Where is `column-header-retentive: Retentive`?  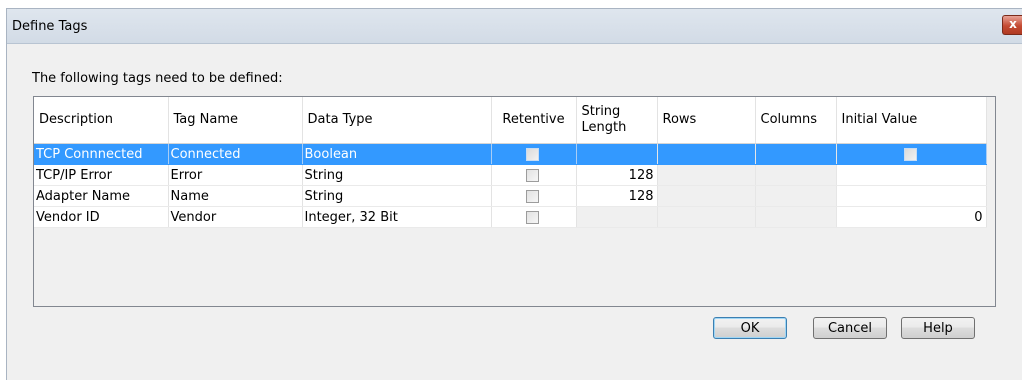 column-header-retentive: Retentive is located at coordinates (534, 120).